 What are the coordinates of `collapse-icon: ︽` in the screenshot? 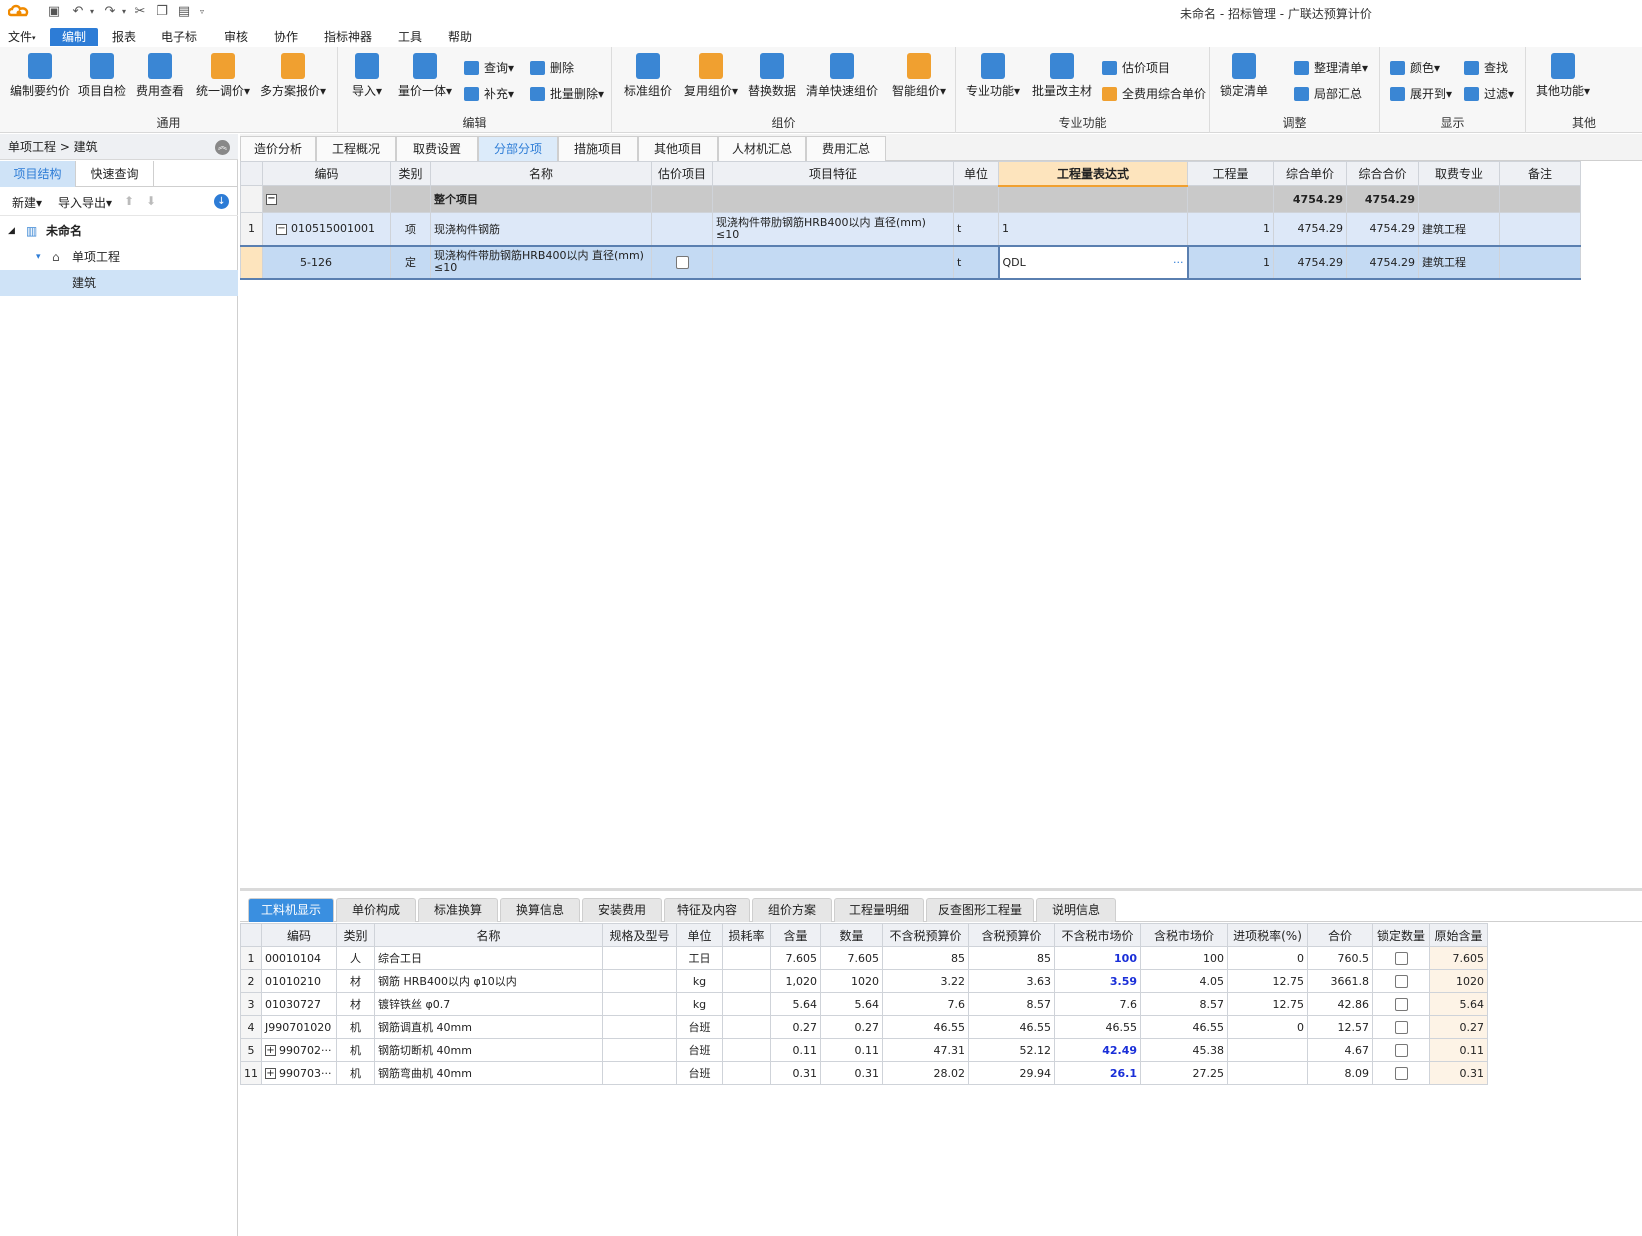 It's located at (222, 147).